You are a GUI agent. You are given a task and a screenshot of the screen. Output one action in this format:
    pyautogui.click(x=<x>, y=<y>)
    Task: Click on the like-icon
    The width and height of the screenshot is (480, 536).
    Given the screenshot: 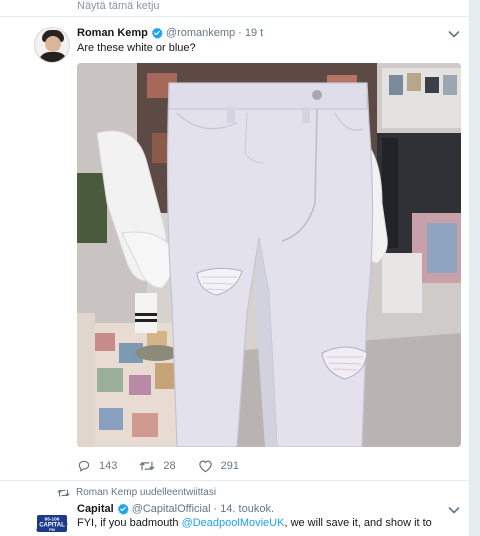 What is the action you would take?
    pyautogui.click(x=205, y=466)
    